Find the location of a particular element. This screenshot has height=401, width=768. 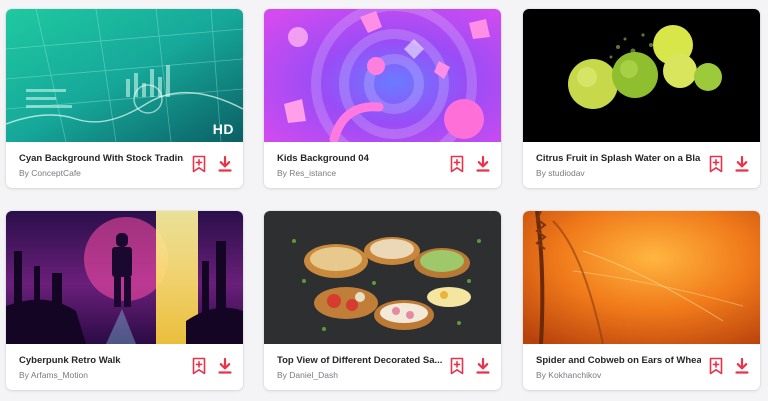

author-link: Res_istance is located at coordinates (312, 173).